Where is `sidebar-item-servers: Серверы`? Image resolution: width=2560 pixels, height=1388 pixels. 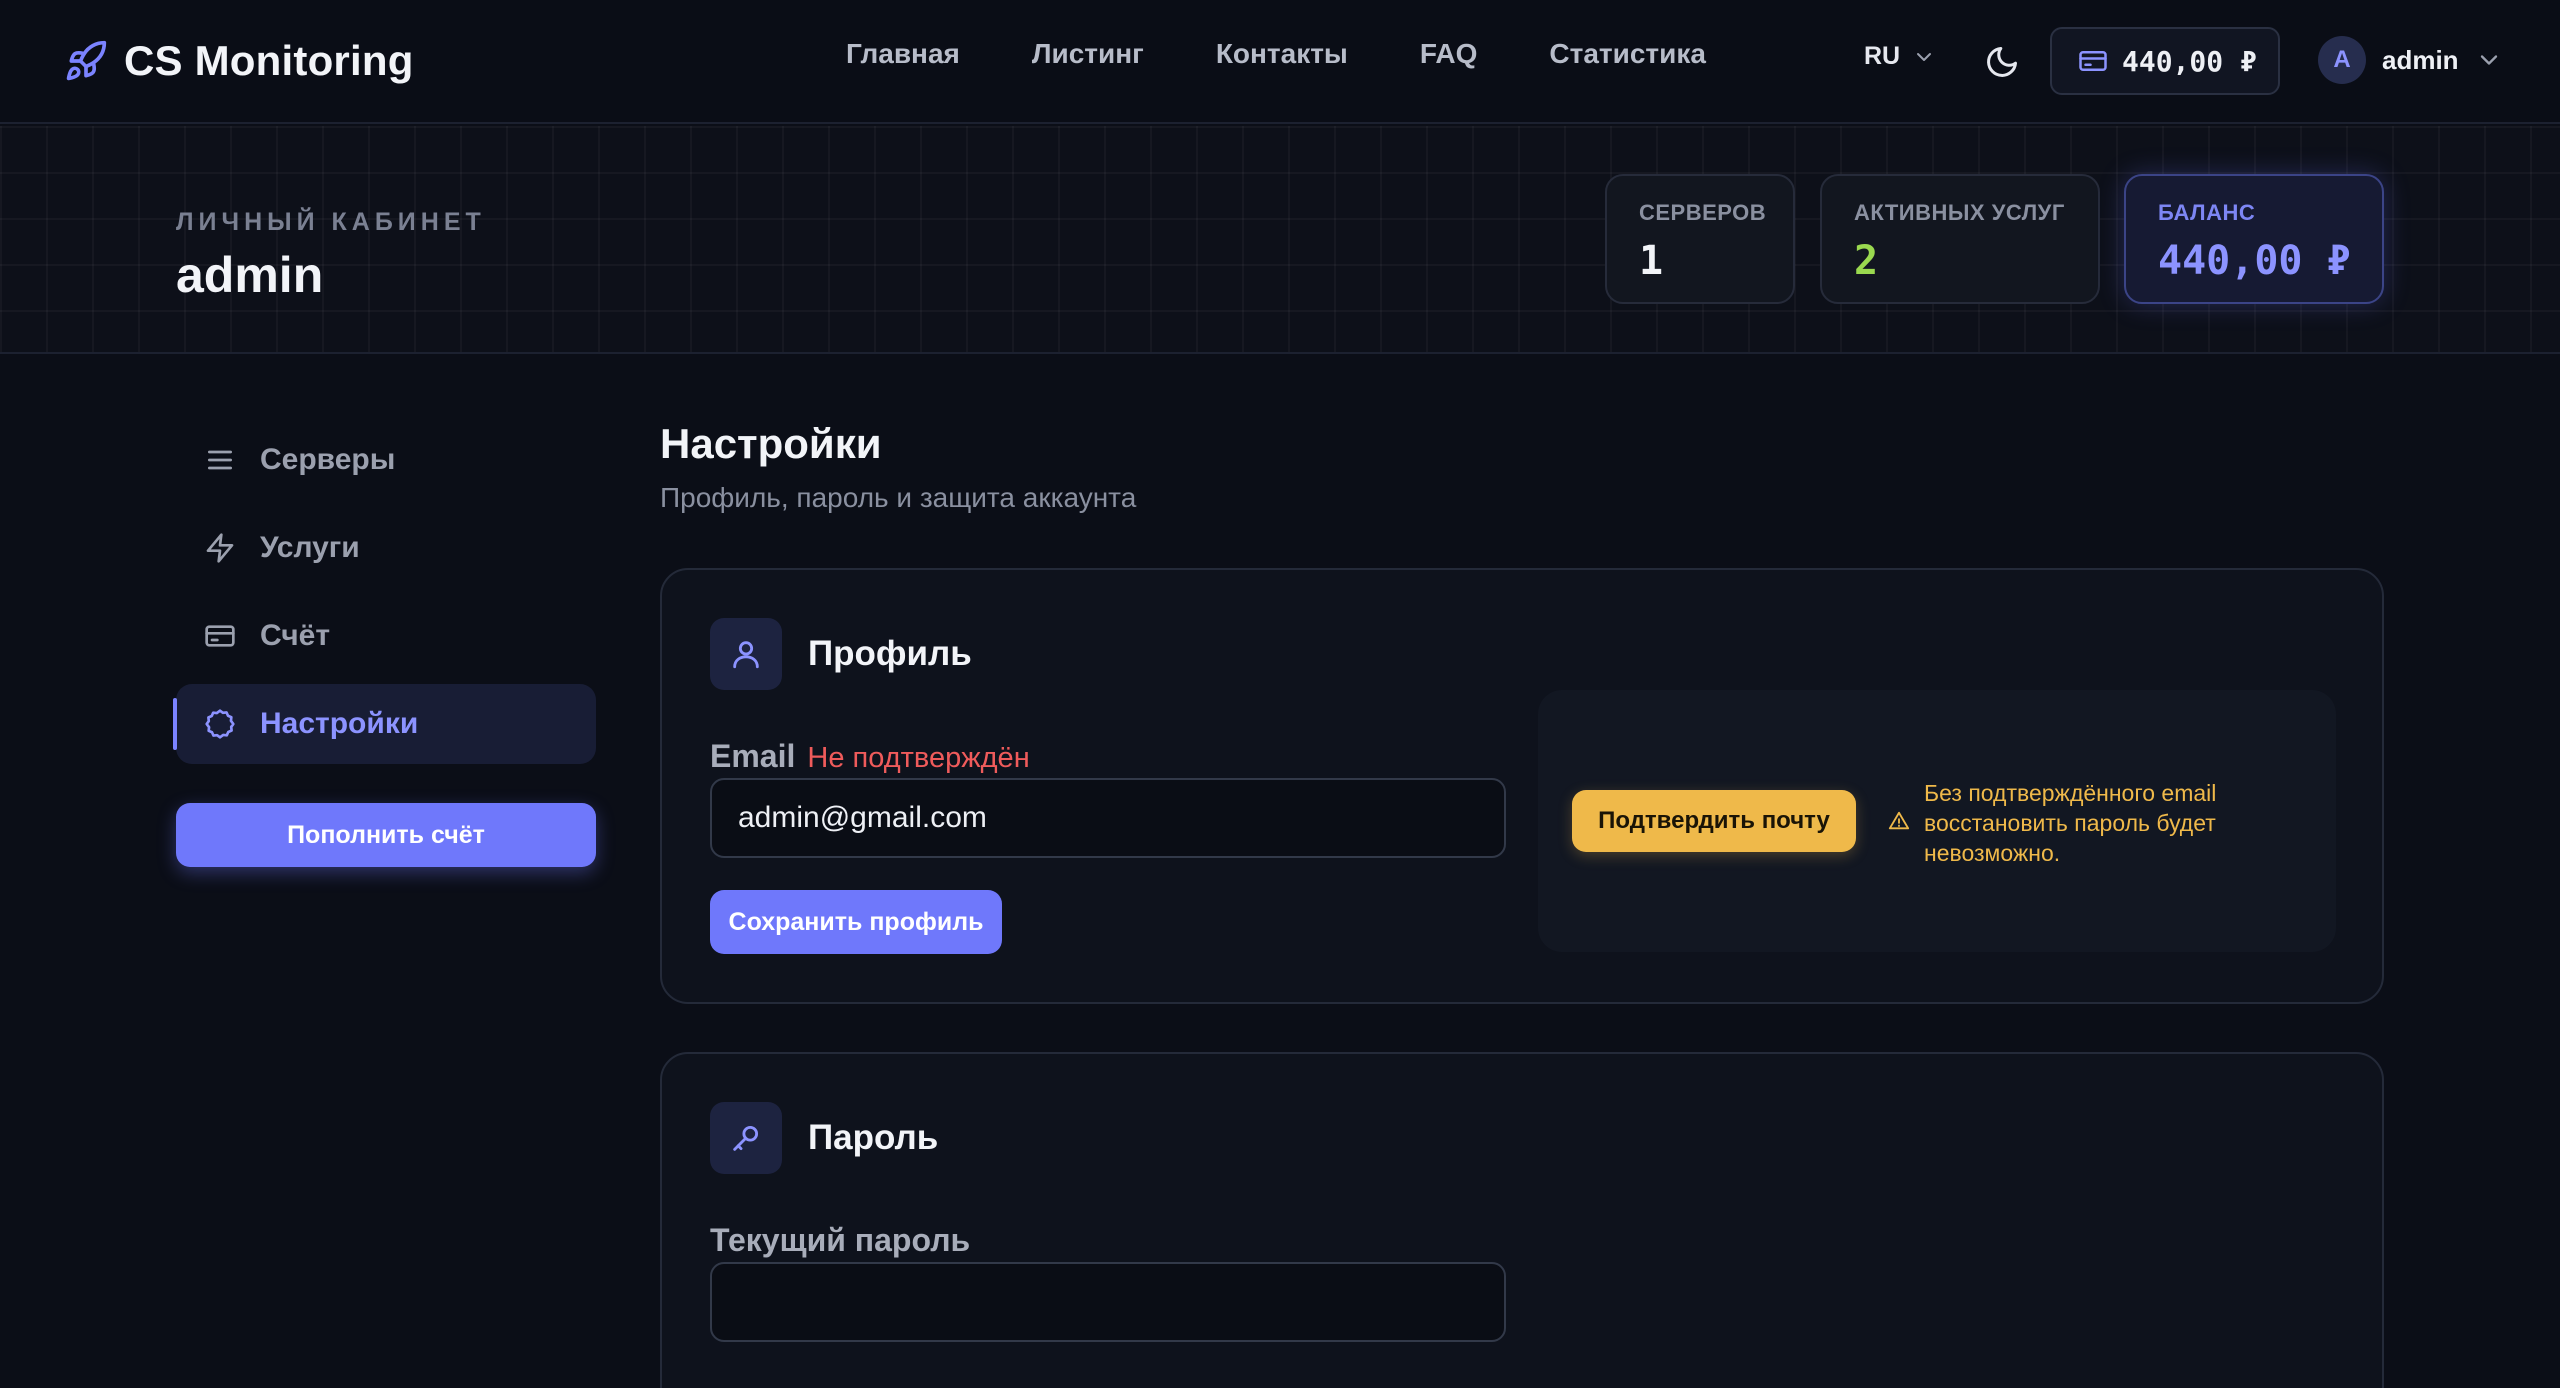
sidebar-item-servers: Серверы is located at coordinates (386, 460).